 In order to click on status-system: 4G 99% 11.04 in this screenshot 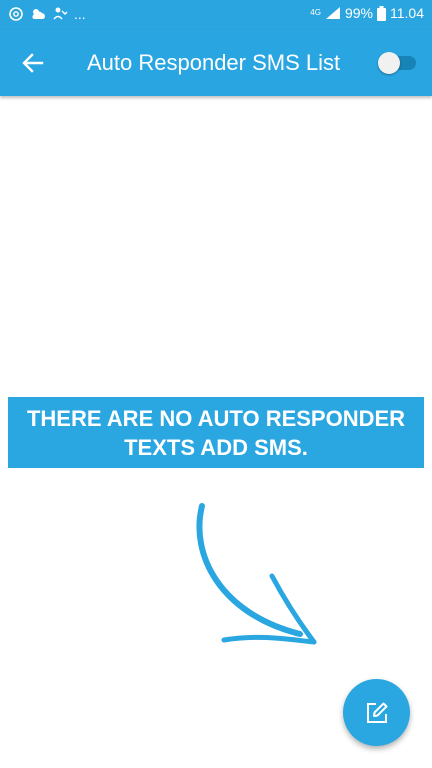, I will do `click(367, 13)`.